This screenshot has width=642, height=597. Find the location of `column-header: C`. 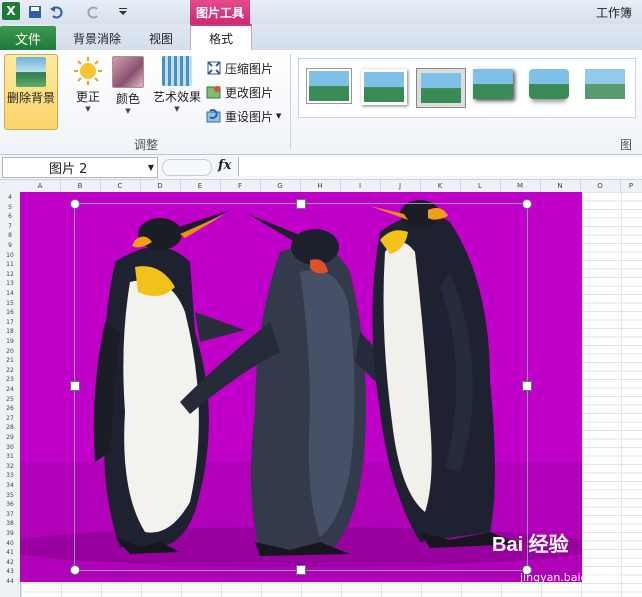

column-header: C is located at coordinates (120, 186).